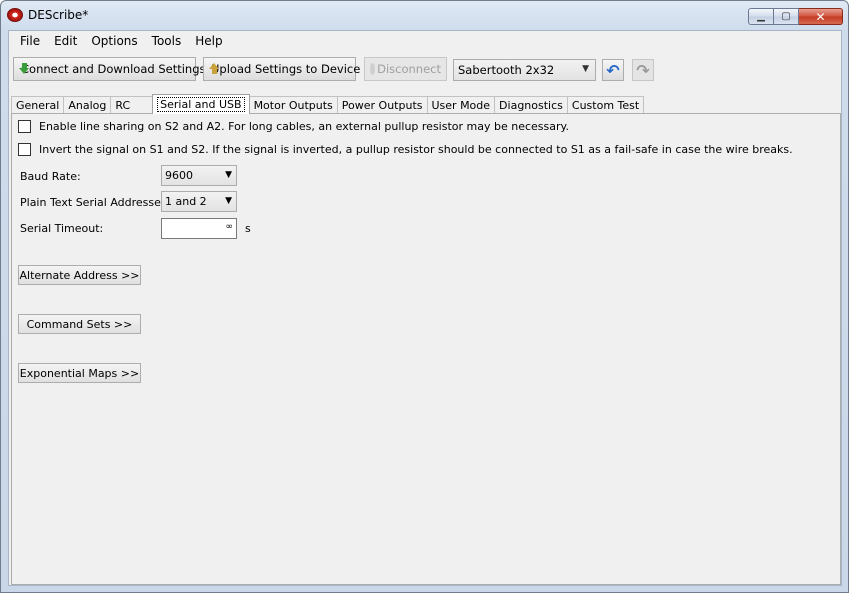 The height and width of the screenshot is (593, 849). I want to click on undo-button: ↶, so click(613, 70).